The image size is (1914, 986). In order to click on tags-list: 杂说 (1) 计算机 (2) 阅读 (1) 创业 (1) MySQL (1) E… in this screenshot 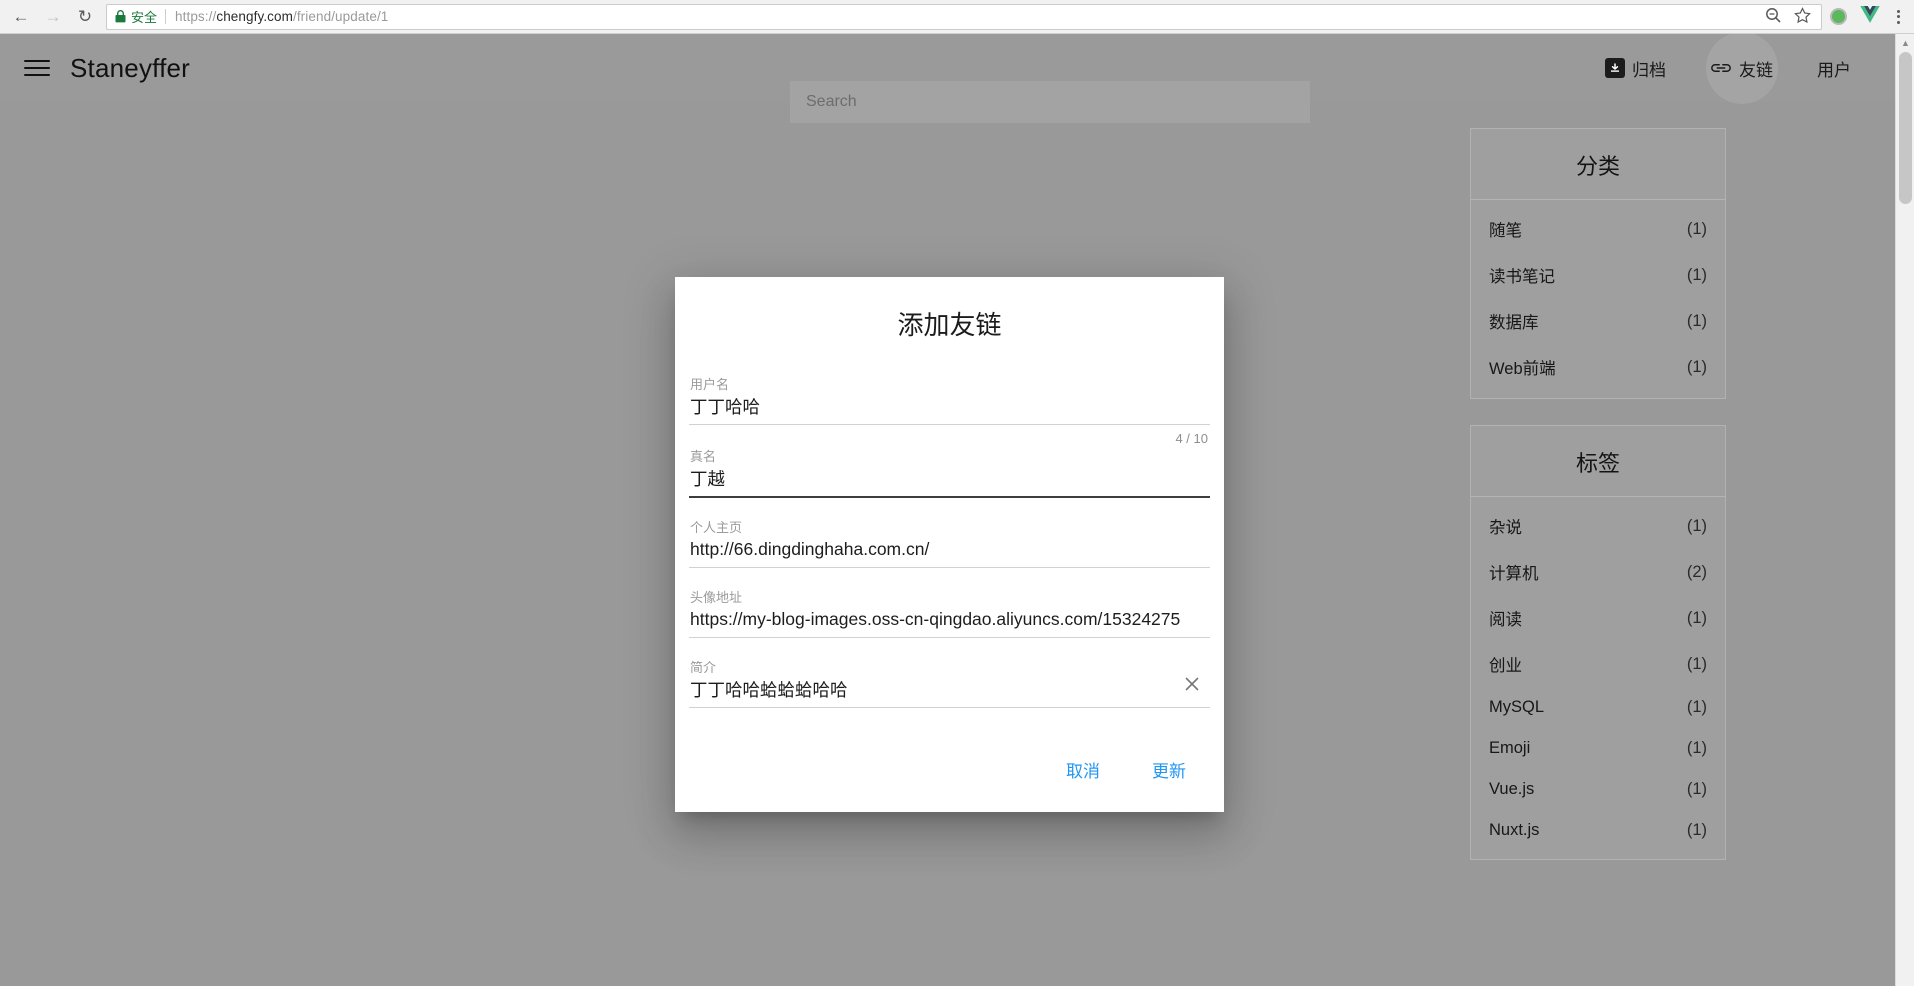, I will do `click(1598, 678)`.